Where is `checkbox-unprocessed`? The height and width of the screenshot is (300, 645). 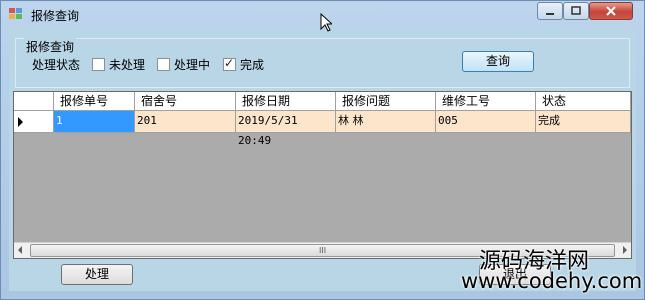 checkbox-unprocessed is located at coordinates (98, 64).